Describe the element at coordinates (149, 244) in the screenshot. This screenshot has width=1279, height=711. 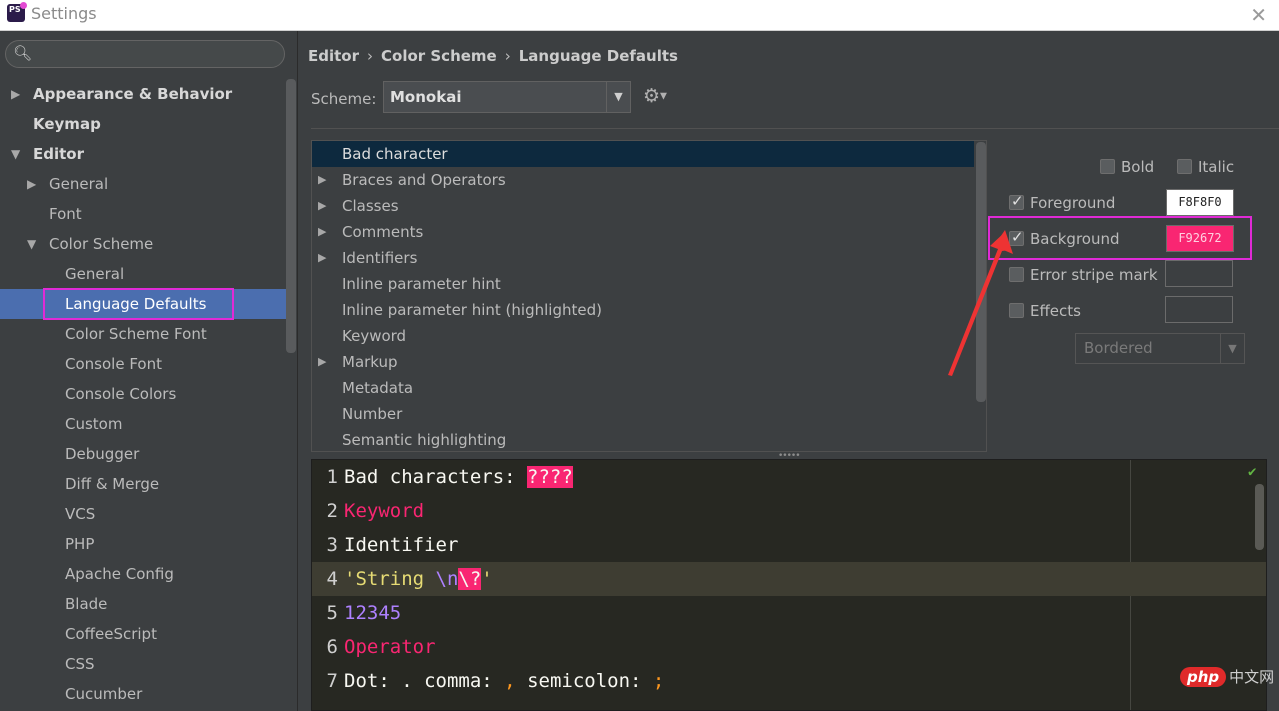
I see `sidebar-item: ▼ Color Scheme` at that location.